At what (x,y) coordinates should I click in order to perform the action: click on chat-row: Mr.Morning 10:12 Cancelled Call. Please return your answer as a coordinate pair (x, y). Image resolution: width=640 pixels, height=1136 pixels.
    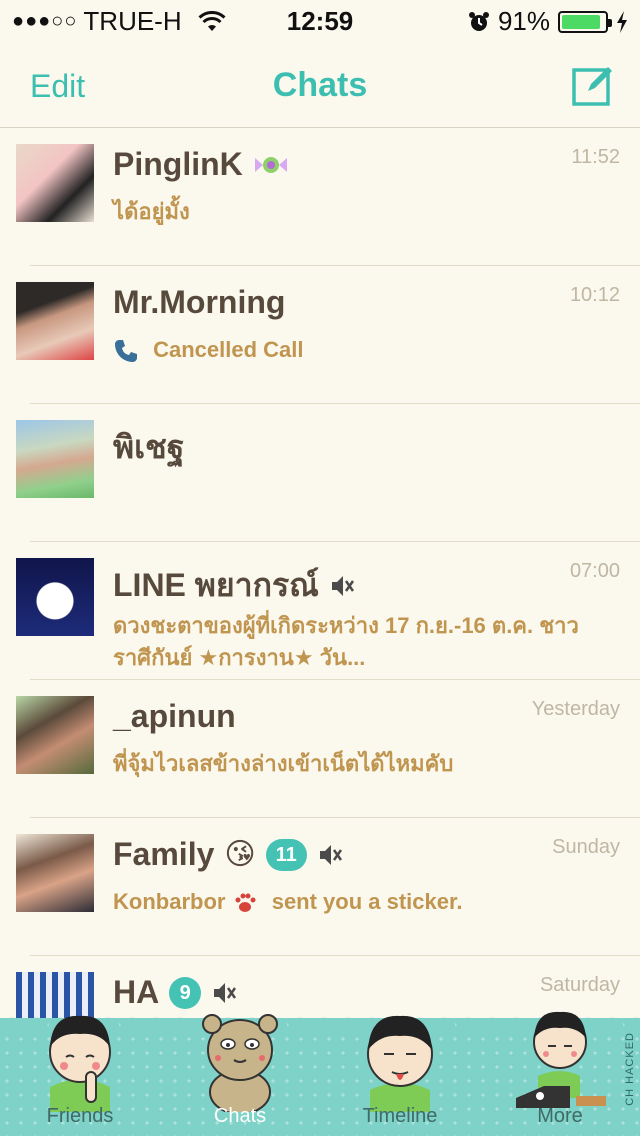
    Looking at the image, I should click on (320, 335).